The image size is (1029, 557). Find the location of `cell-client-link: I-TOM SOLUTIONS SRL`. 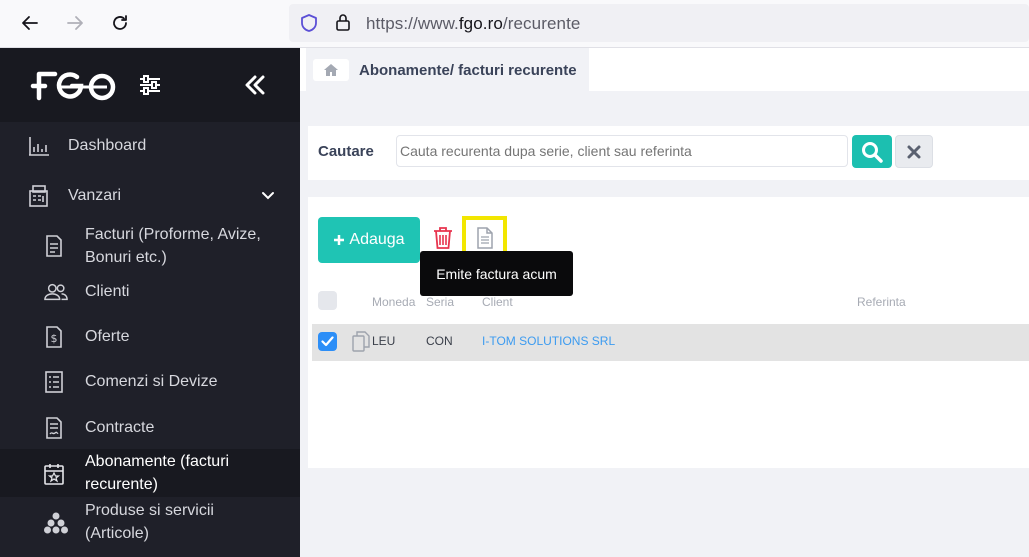

cell-client-link: I-TOM SOLUTIONS SRL is located at coordinates (548, 341).